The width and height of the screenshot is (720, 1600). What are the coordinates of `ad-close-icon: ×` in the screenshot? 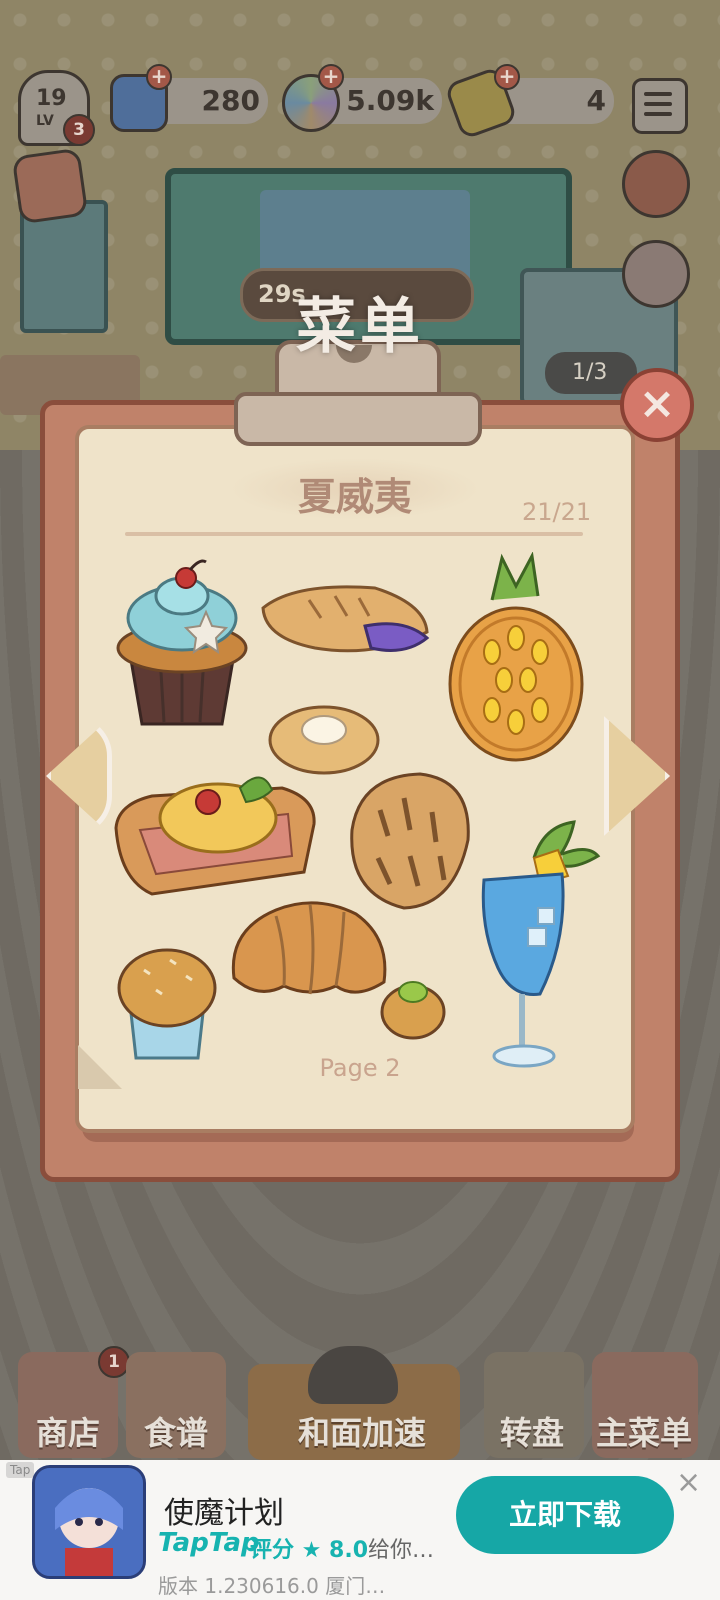 It's located at (688, 1482).